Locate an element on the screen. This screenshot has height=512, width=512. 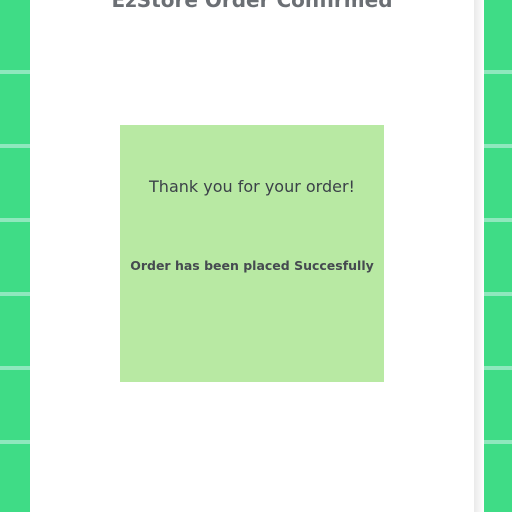
page-edge-shadow is located at coordinates (479, 256).